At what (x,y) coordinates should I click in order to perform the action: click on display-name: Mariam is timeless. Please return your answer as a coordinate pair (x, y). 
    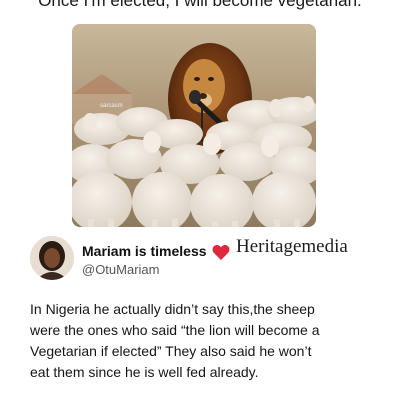
    Looking at the image, I should click on (144, 251).